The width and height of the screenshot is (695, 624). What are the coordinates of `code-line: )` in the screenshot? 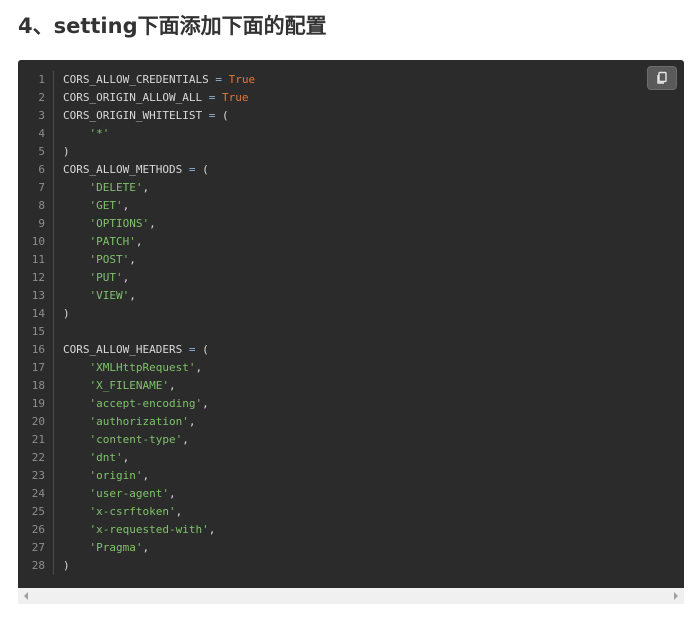 It's located at (368, 566).